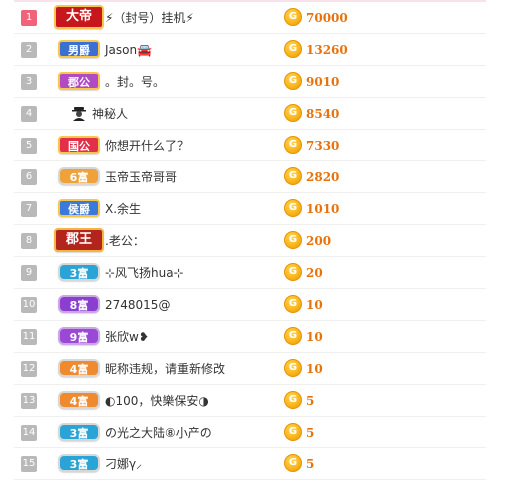  What do you see at coordinates (250, 433) in the screenshot?
I see `rank-row: 14 3富 の光之大陆⑧小产の G 5` at bounding box center [250, 433].